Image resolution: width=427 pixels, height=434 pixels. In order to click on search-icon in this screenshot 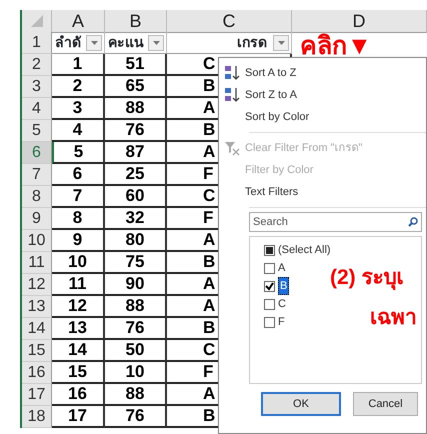, I will do `click(413, 222)`.